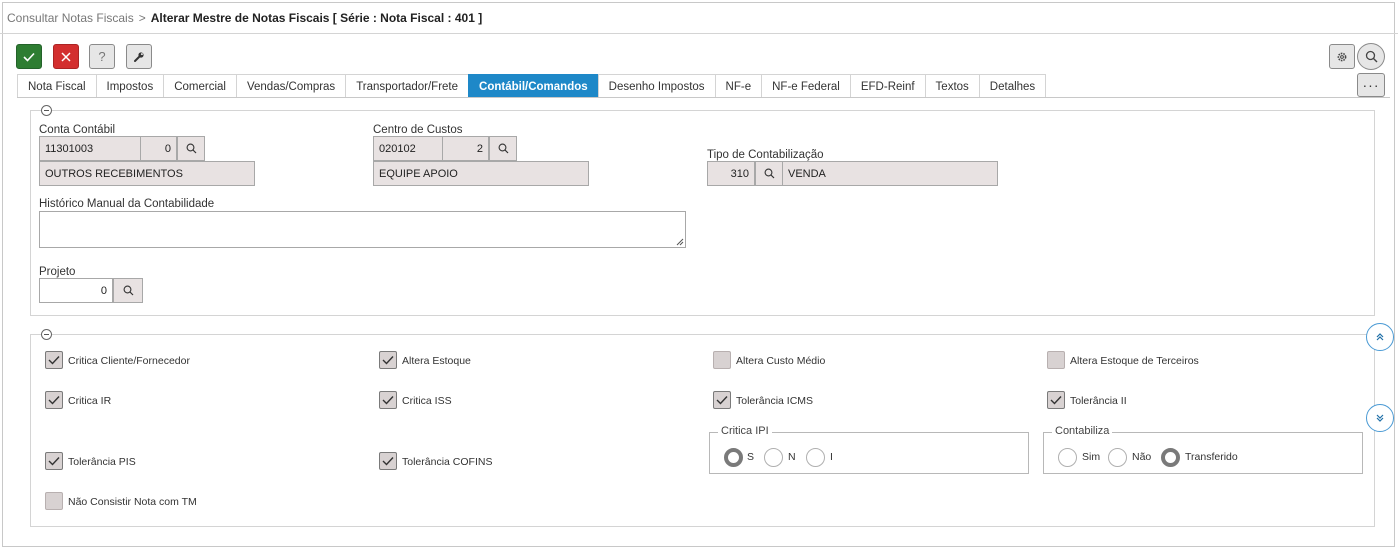 Image resolution: width=1398 pixels, height=550 pixels. I want to click on settings-button, so click(1342, 56).